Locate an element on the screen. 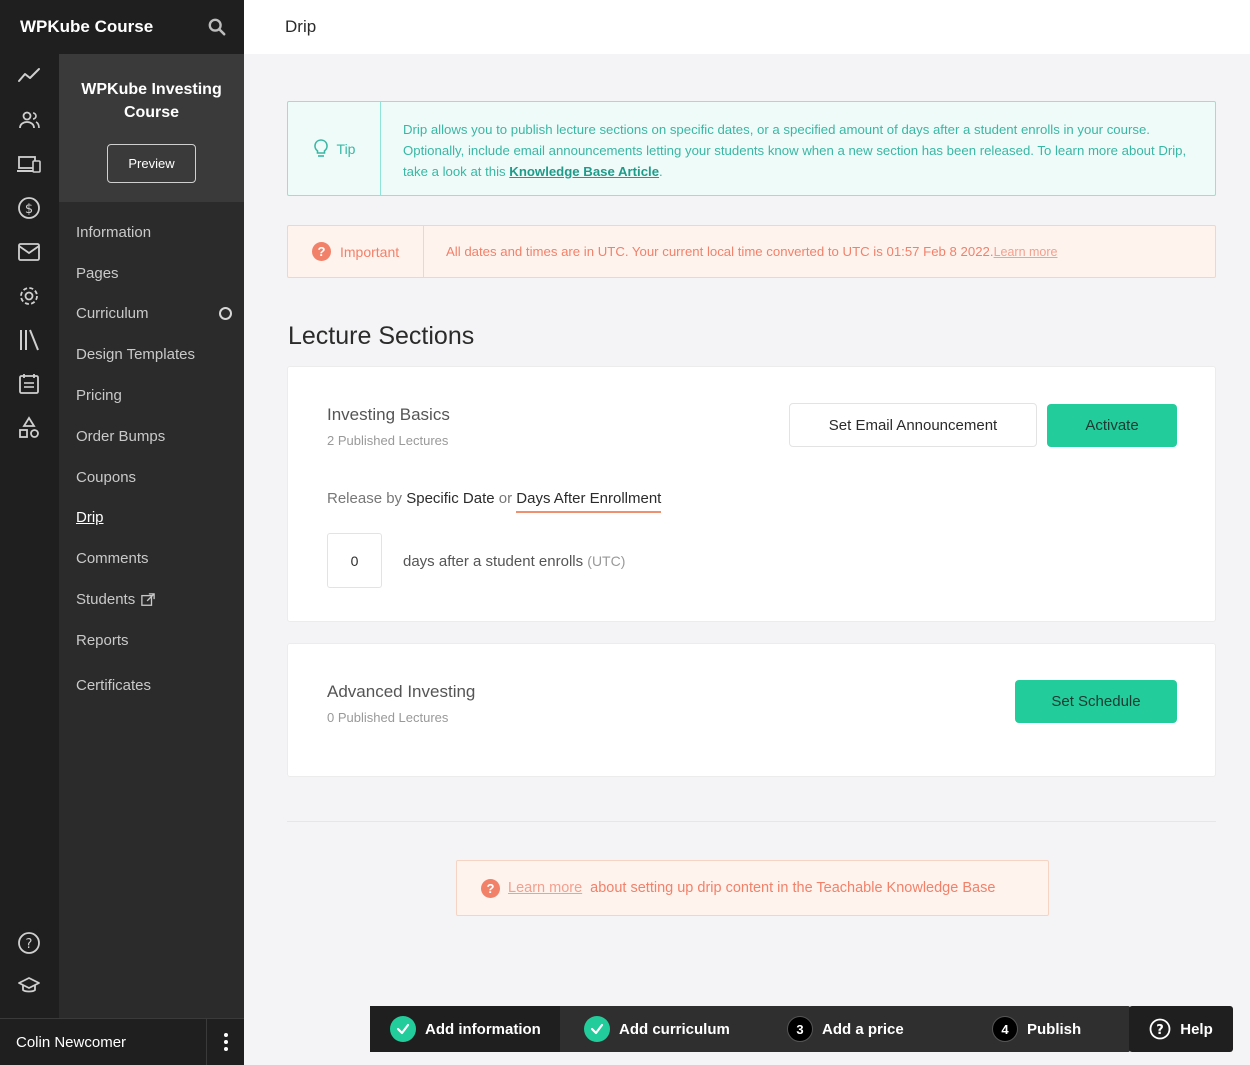  nav-item-comments: Comments is located at coordinates (151, 558).